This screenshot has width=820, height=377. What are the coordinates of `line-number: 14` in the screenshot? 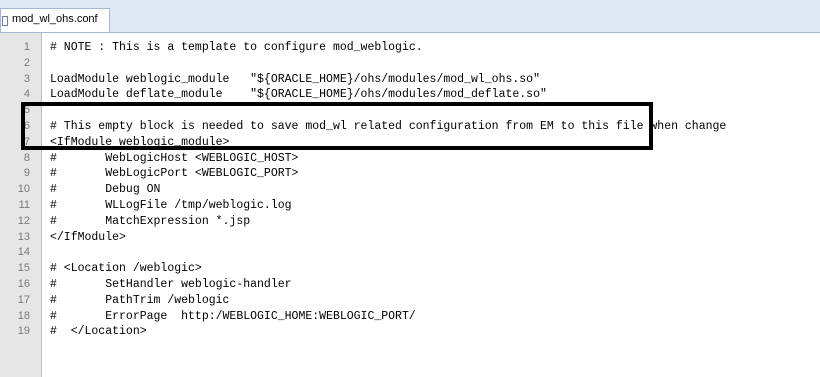 It's located at (23, 252).